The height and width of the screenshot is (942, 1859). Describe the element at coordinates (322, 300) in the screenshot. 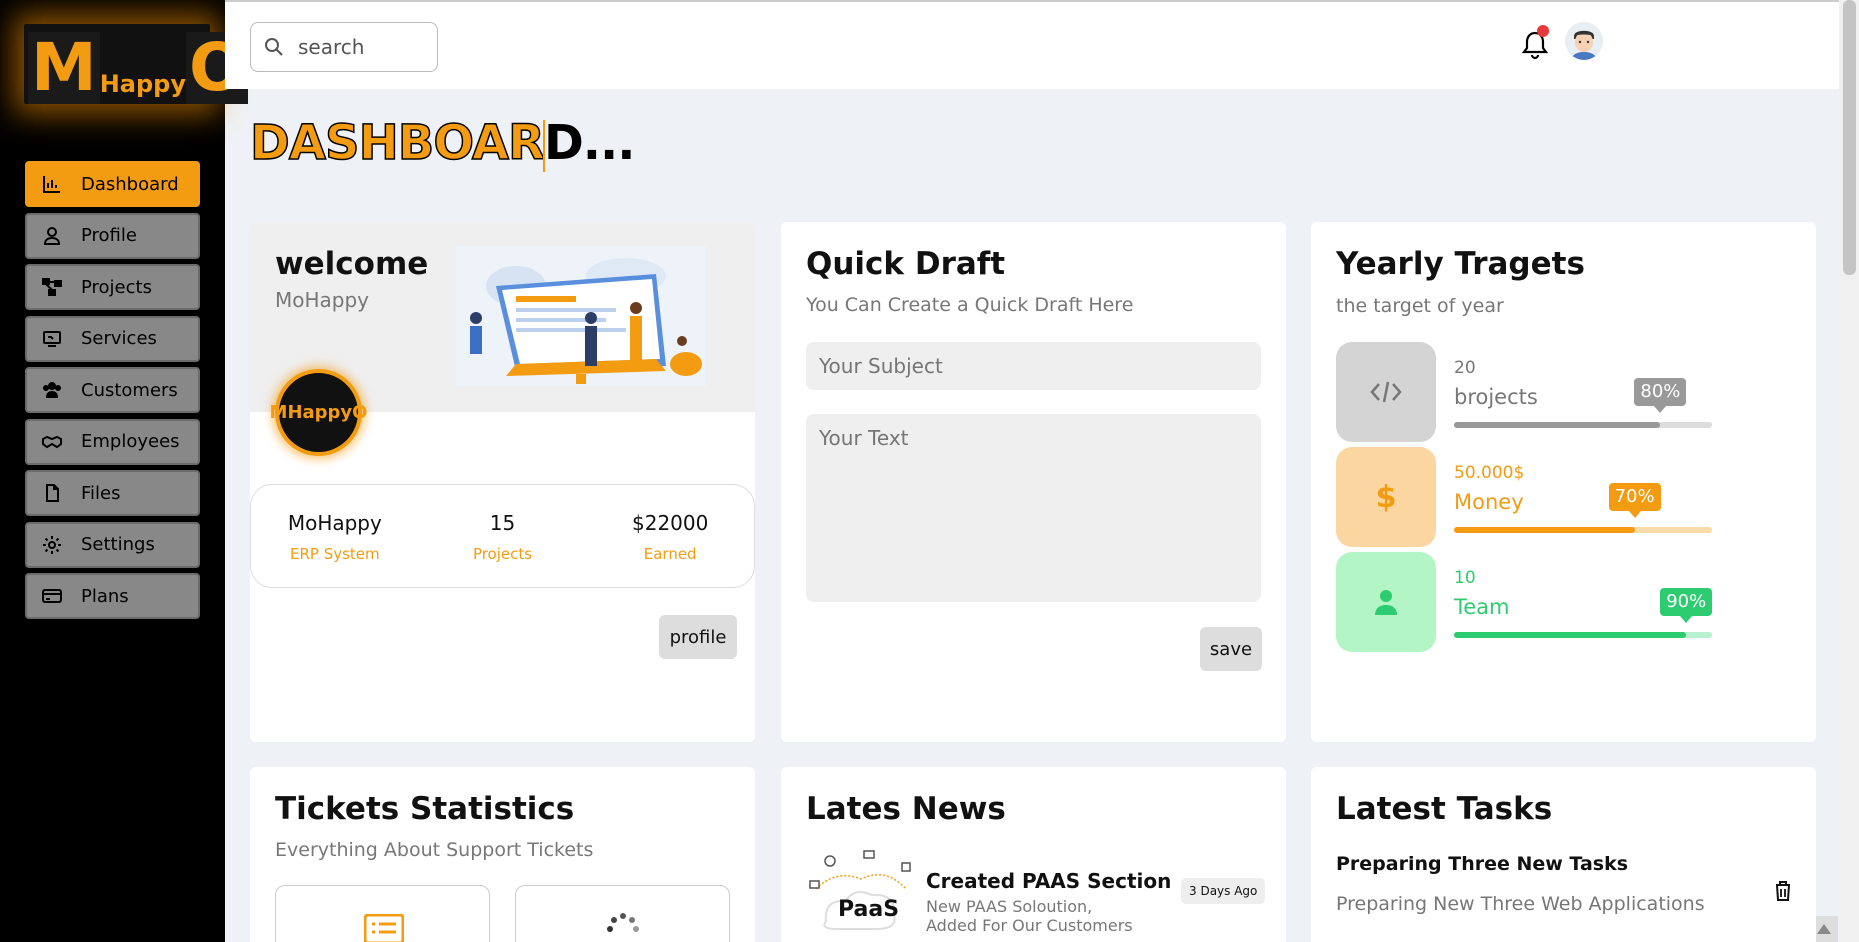

I see `welcome-name: MoHappy` at that location.